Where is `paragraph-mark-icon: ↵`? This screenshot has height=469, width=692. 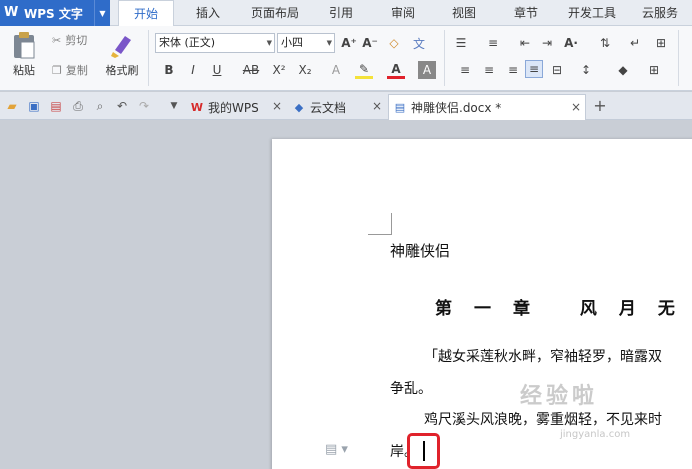 paragraph-mark-icon: ↵ is located at coordinates (635, 43).